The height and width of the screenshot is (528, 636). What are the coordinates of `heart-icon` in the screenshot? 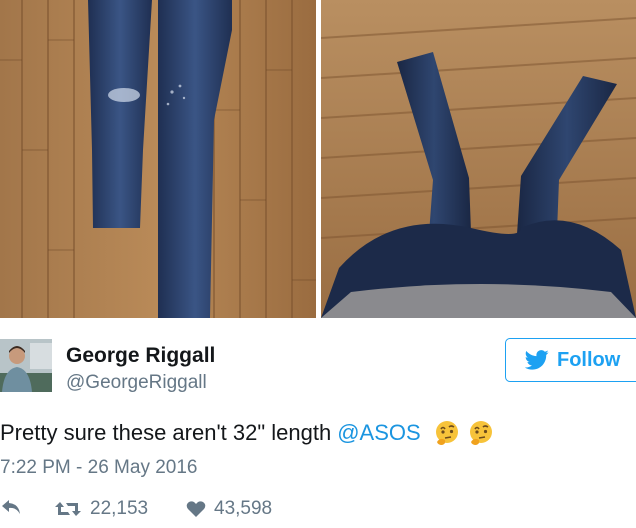 It's located at (196, 509).